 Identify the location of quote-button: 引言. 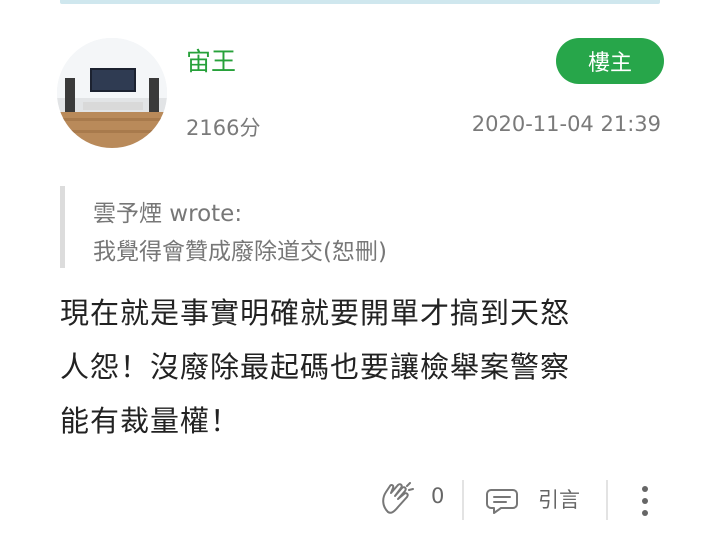
(559, 499).